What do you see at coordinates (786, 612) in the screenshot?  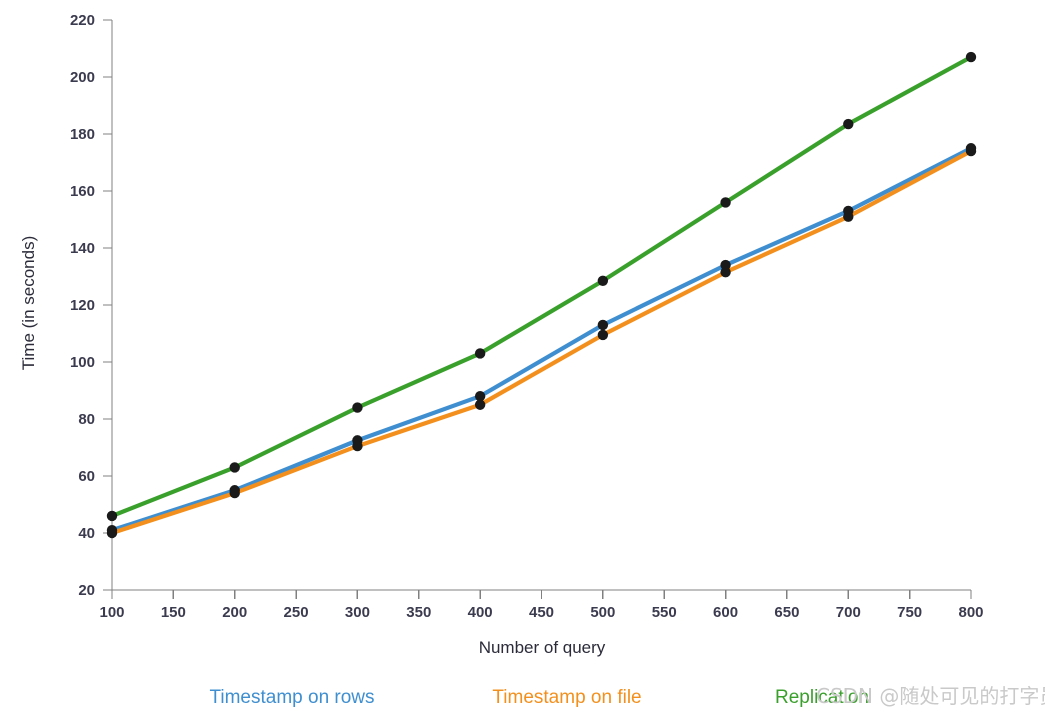 I see `x-tick-label: 650` at bounding box center [786, 612].